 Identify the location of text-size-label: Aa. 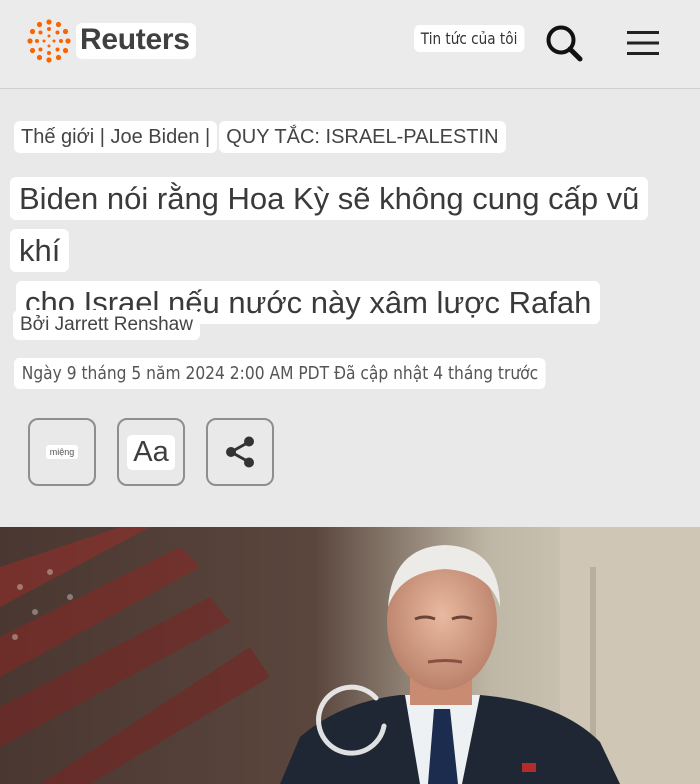
(151, 452).